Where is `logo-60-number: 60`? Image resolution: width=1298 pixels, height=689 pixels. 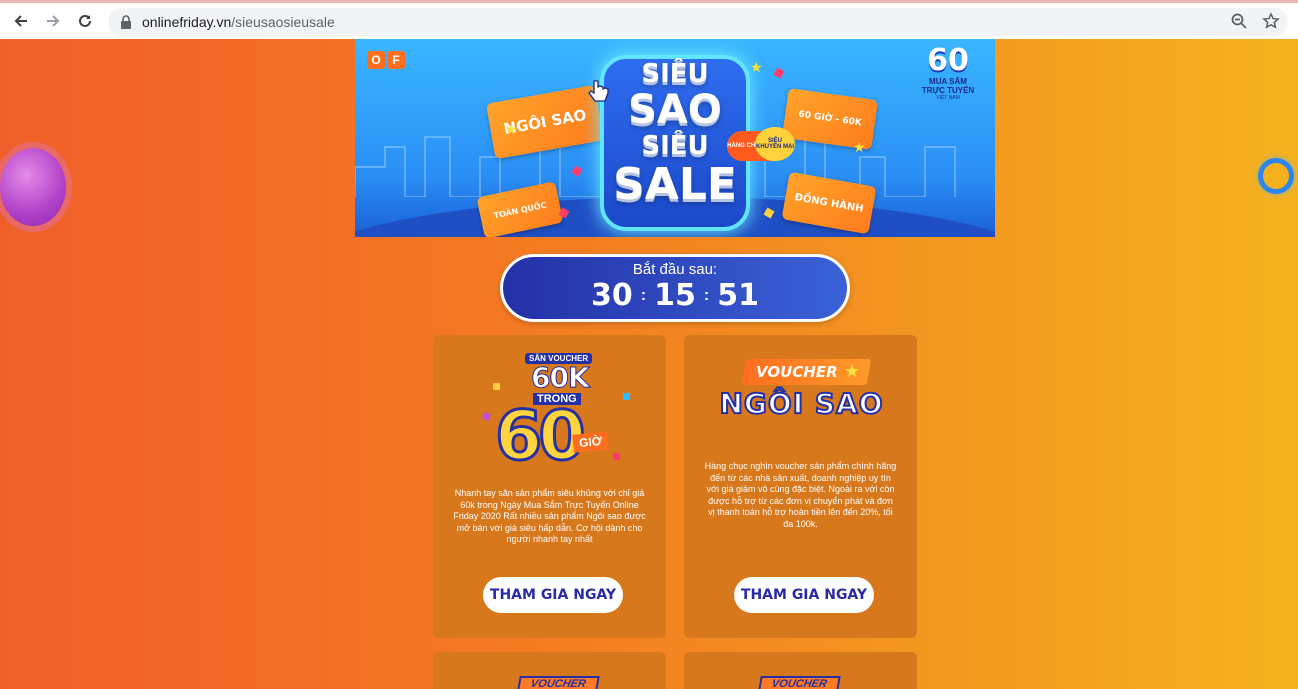
logo-60-number: 60 is located at coordinates (948, 60).